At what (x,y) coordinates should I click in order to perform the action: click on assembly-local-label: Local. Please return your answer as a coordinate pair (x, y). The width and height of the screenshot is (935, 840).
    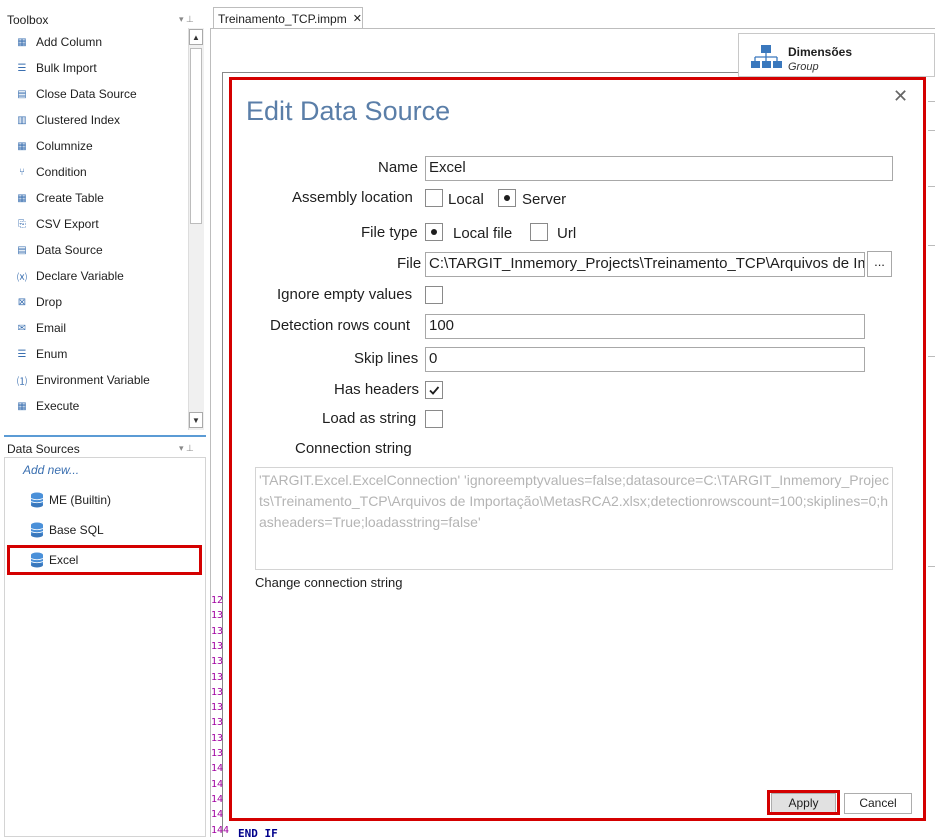
    Looking at the image, I should click on (466, 199).